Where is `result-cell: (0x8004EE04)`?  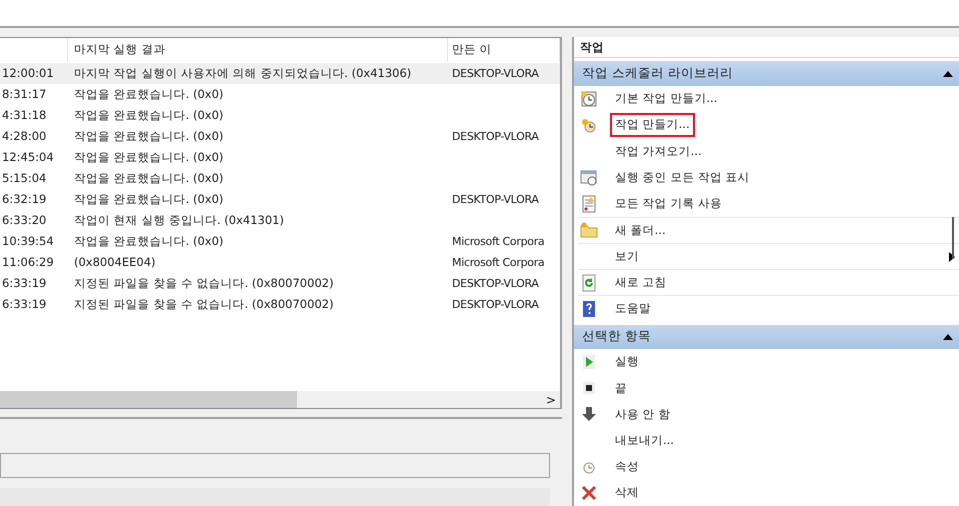
result-cell: (0x8004EE04) is located at coordinates (115, 261).